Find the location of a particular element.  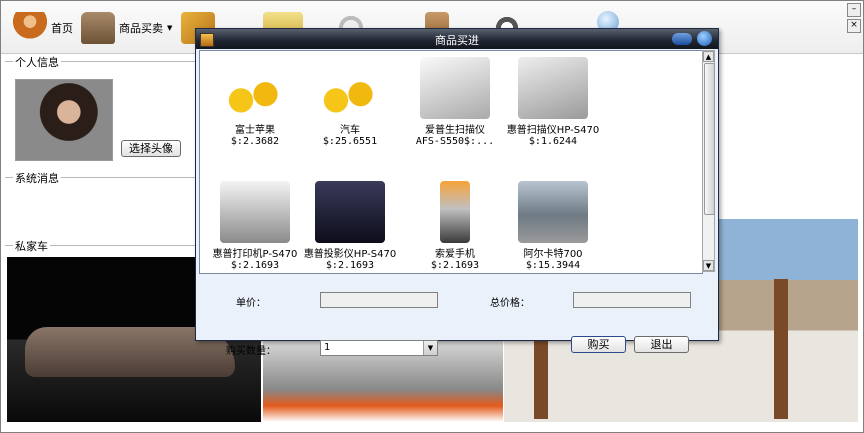

nav-home: 首页 is located at coordinates (43, 28).